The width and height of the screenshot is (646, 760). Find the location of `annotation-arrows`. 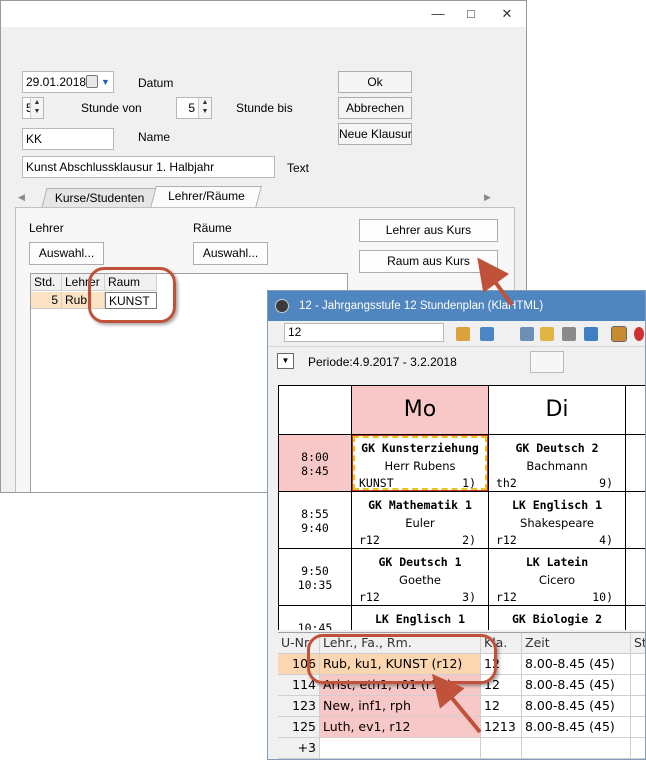

annotation-arrows is located at coordinates (472, 495).